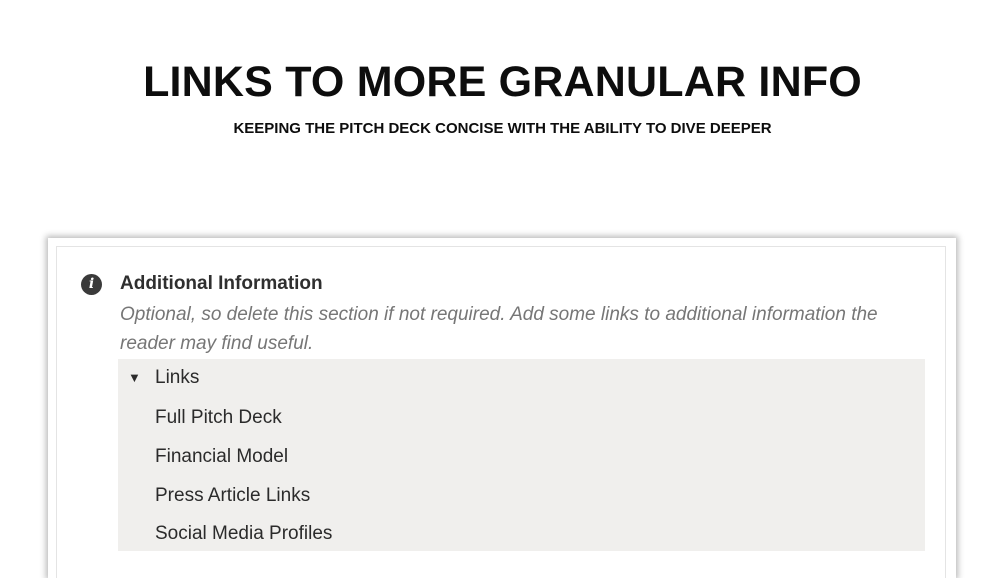  What do you see at coordinates (134, 378) in the screenshot?
I see `triangle-down-icon: ▼` at bounding box center [134, 378].